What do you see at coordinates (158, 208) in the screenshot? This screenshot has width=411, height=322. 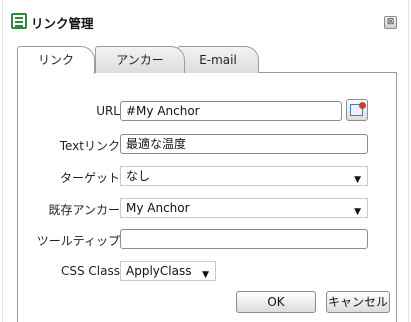 I see `existing-anchor-select-value: My Anchor` at bounding box center [158, 208].